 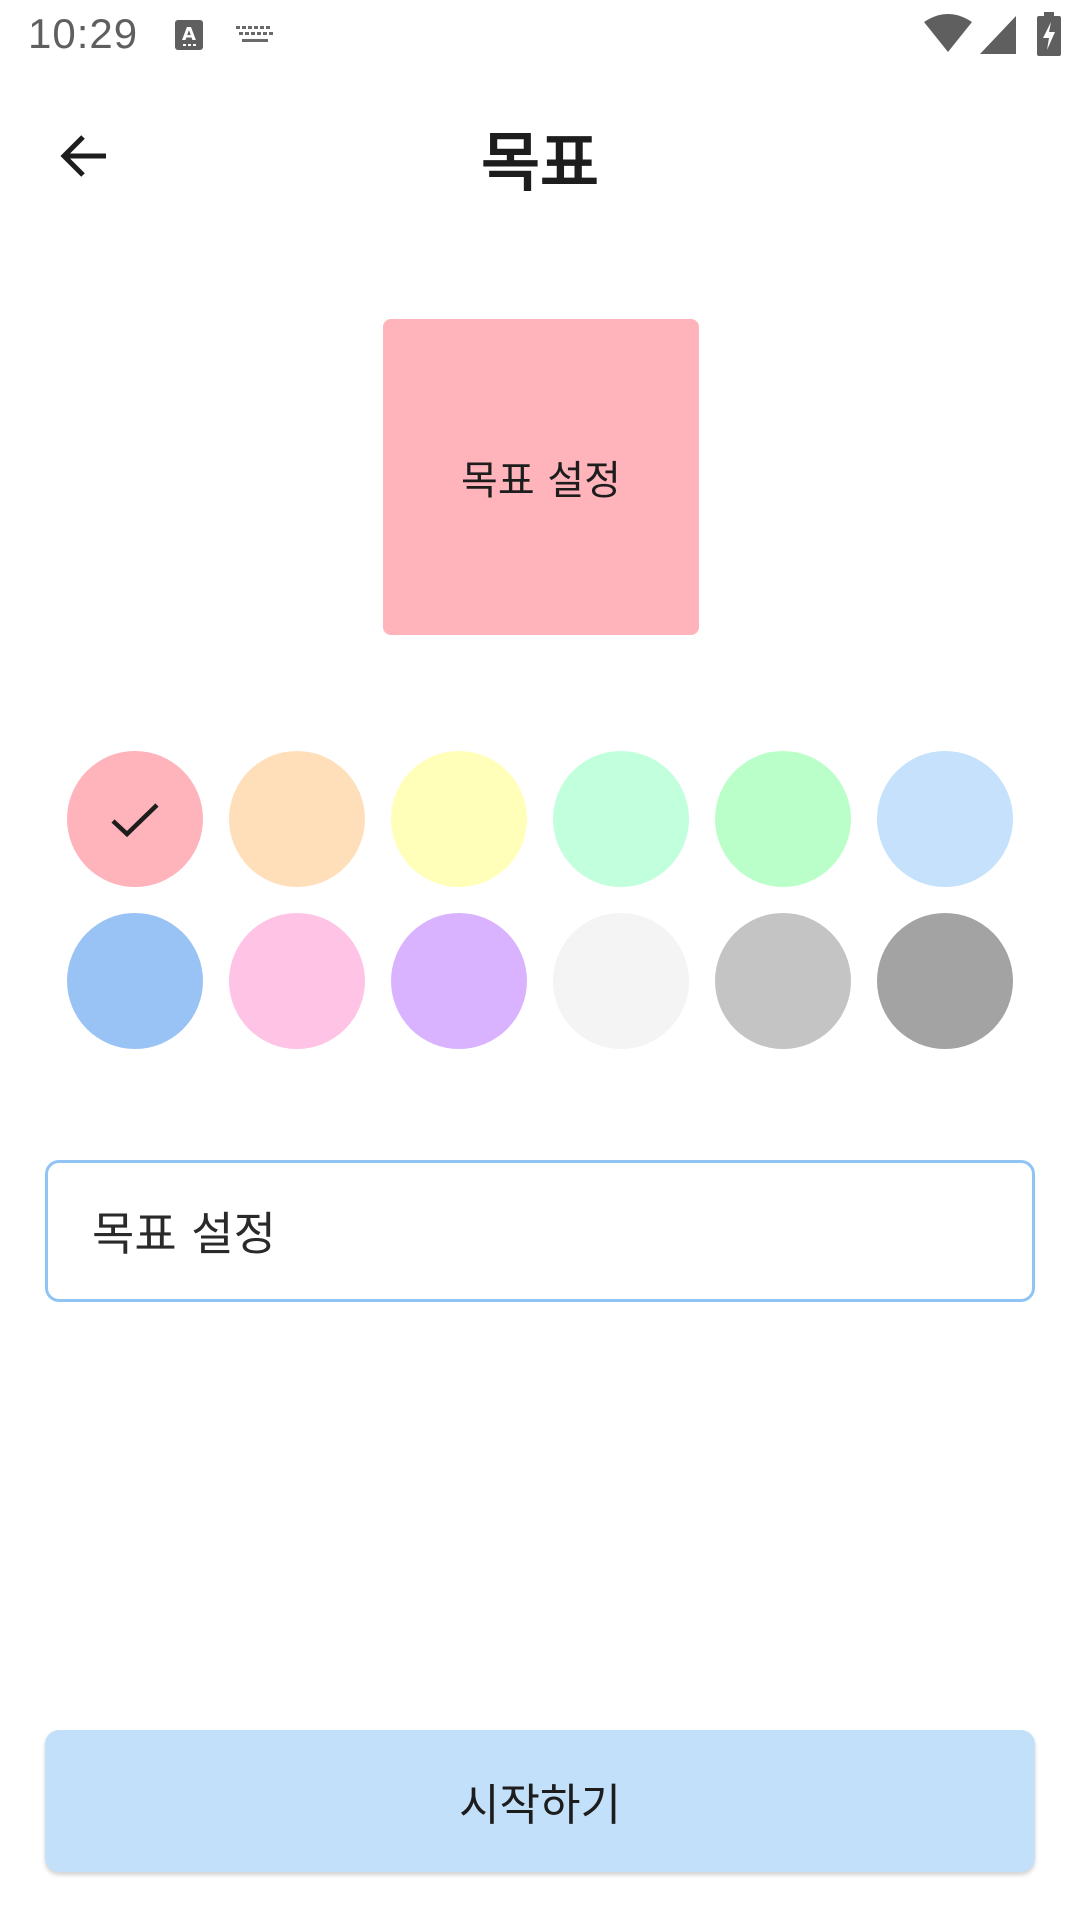 I want to click on check-icon, so click(x=135, y=820).